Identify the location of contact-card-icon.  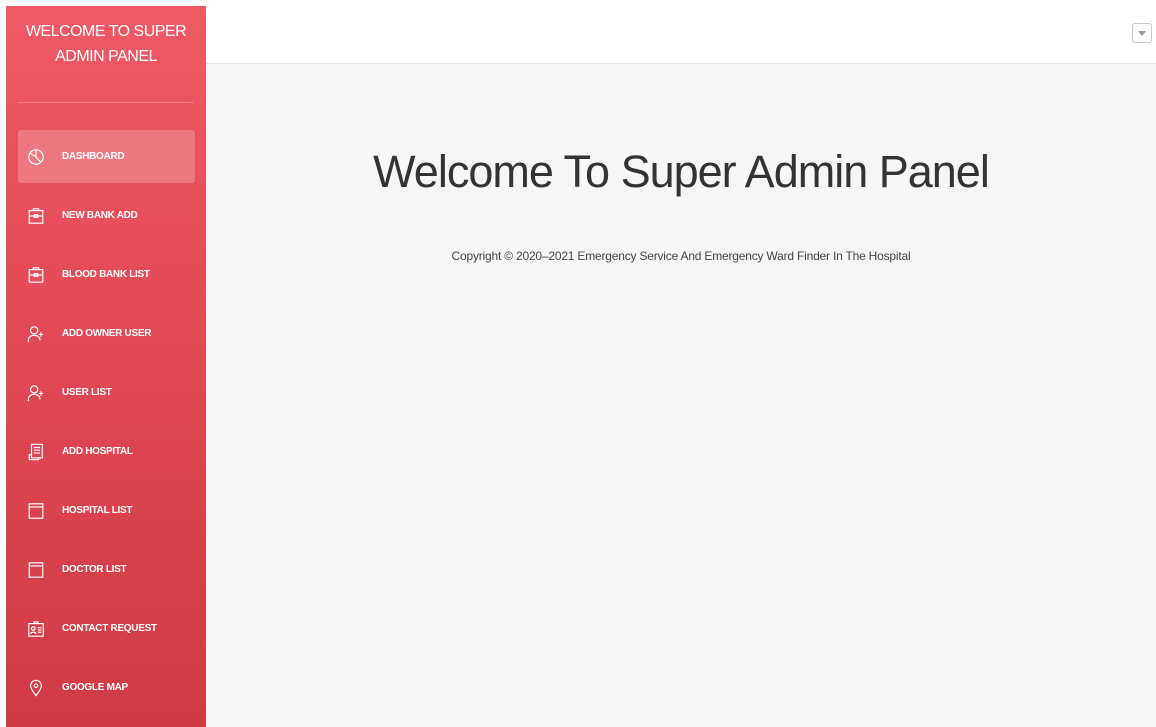
(36, 629).